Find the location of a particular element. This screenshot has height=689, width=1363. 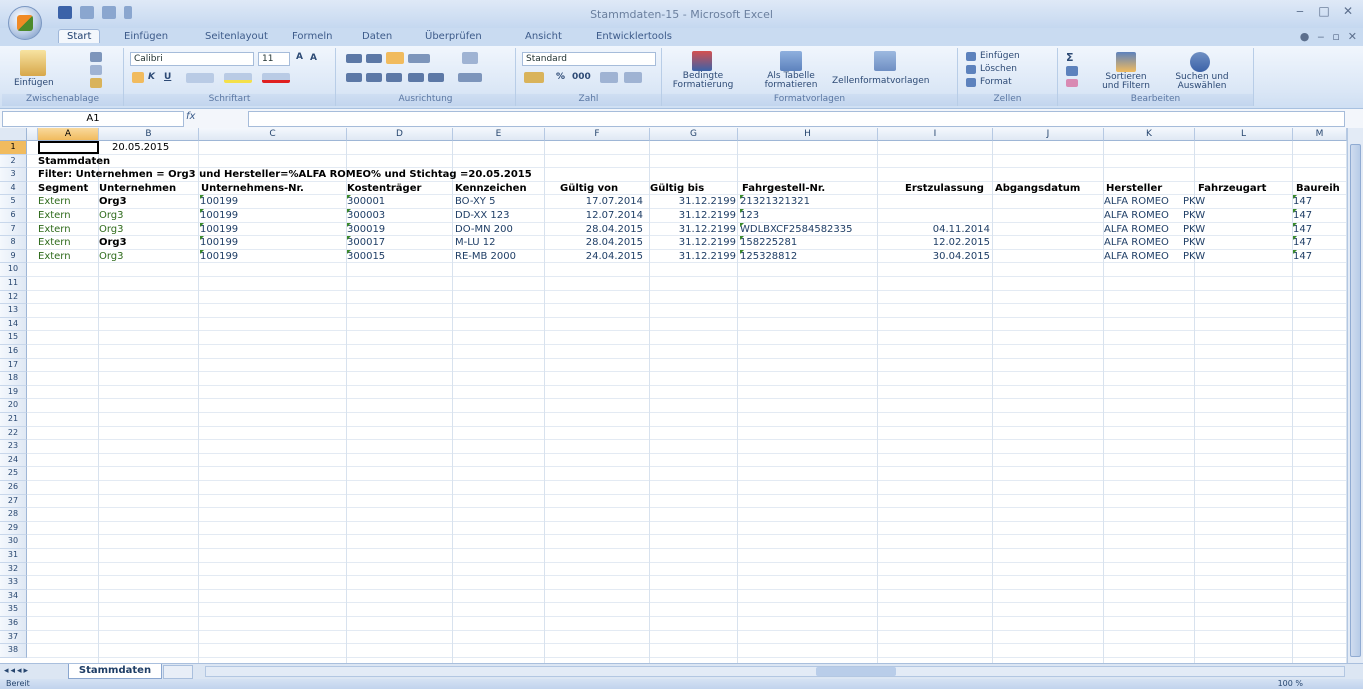

orientation-icon is located at coordinates (419, 58).